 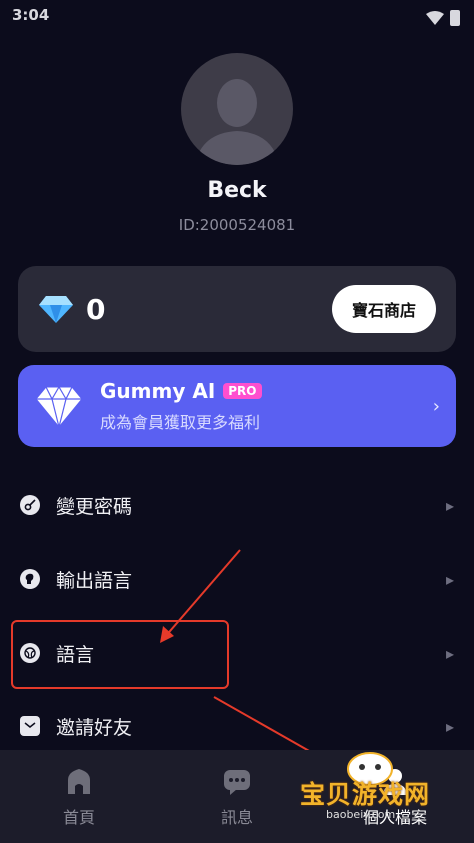 I want to click on pro-membership-card: Gummy AI PRO 成為會員獲取更多福利 ›, so click(x=237, y=406).